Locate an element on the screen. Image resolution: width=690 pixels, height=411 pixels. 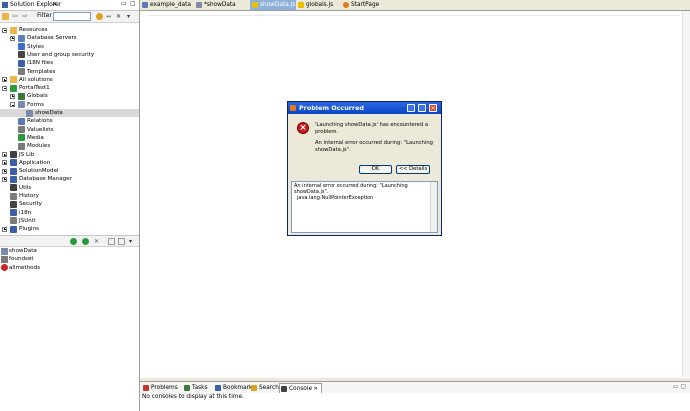
tab--showdata: *showData is located at coordinates (222, 5).